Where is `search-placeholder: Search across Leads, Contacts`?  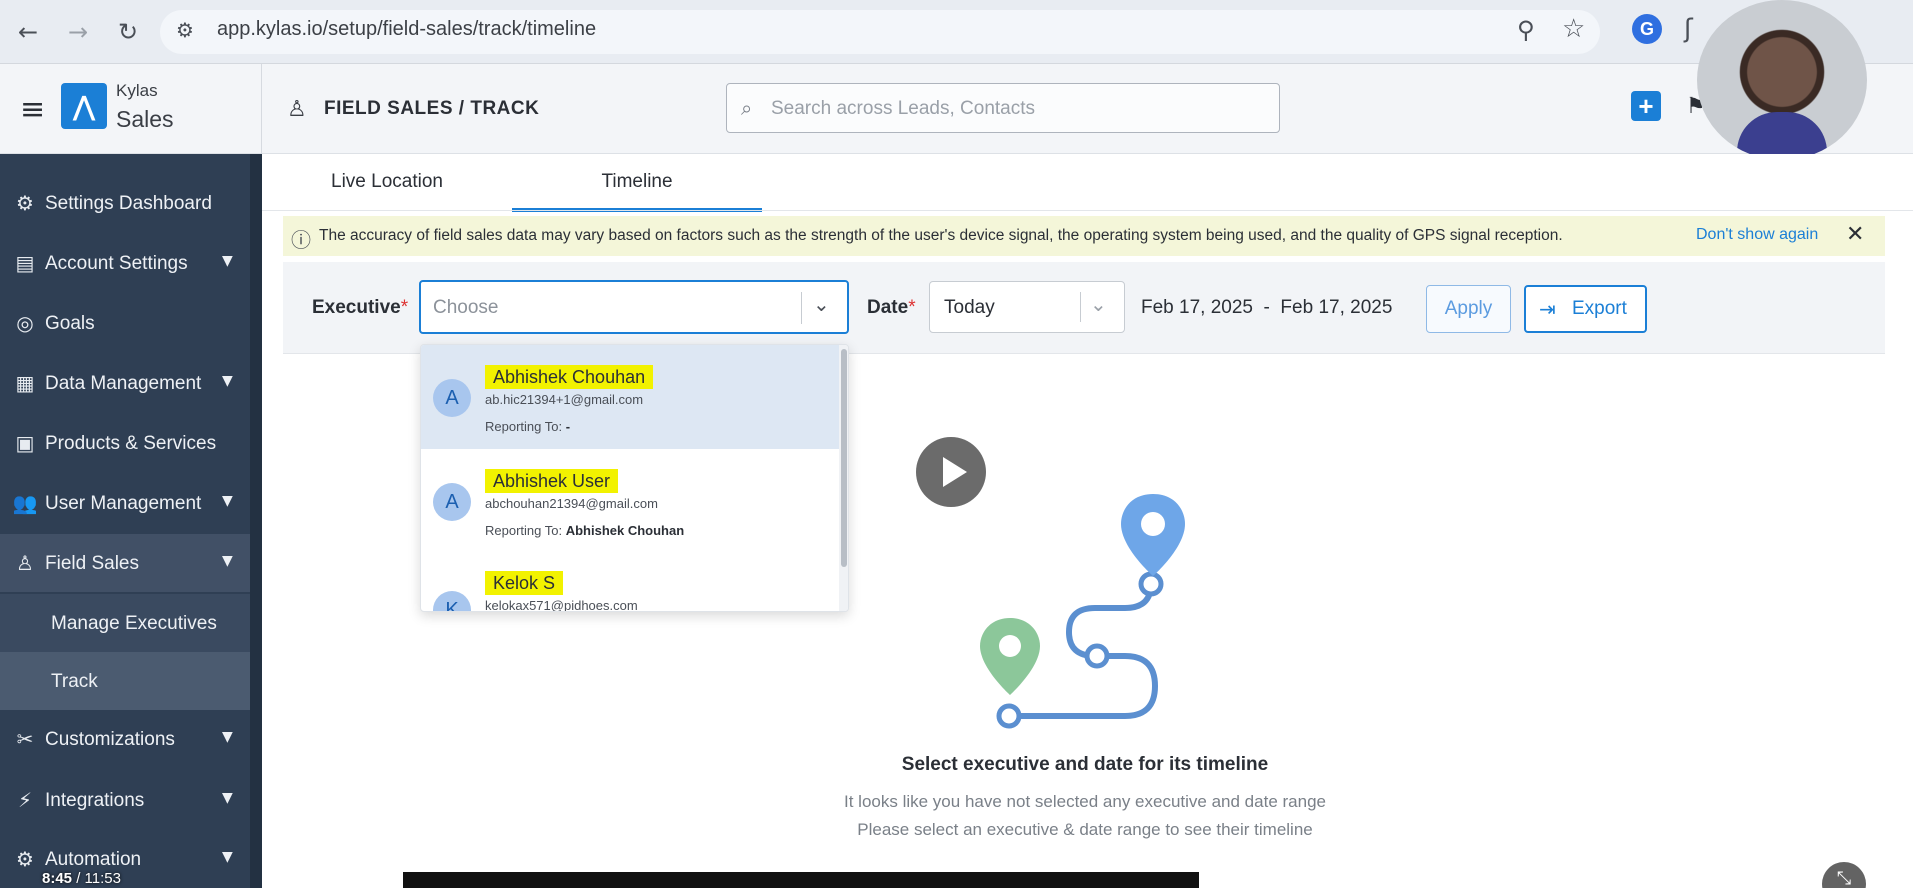
search-placeholder: Search across Leads, Contacts is located at coordinates (903, 108).